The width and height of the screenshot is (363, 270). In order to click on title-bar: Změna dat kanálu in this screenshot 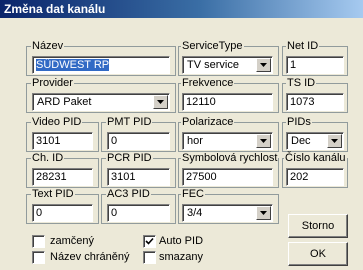, I will do `click(181, 9)`.